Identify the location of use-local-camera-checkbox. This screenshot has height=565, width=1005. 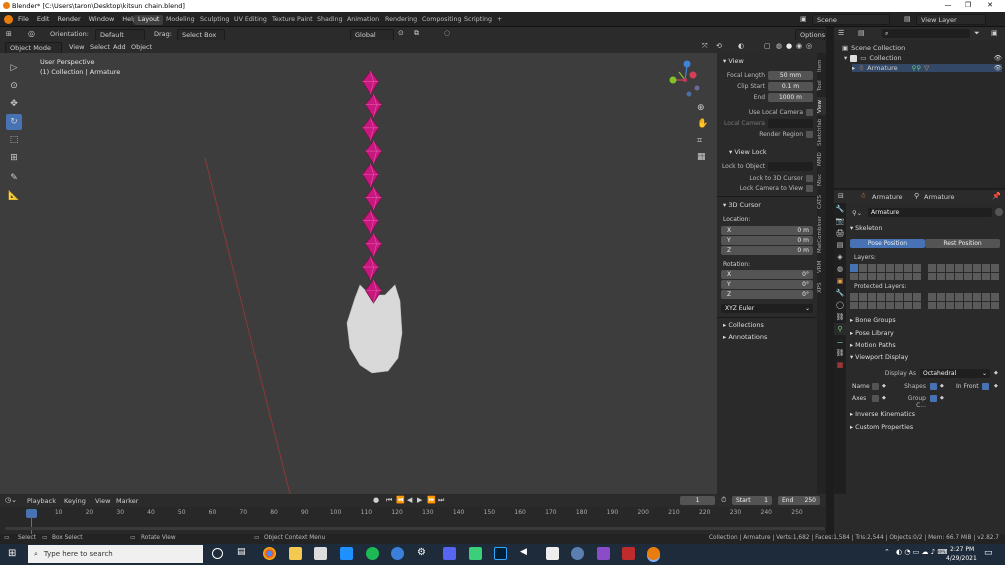
(809, 112).